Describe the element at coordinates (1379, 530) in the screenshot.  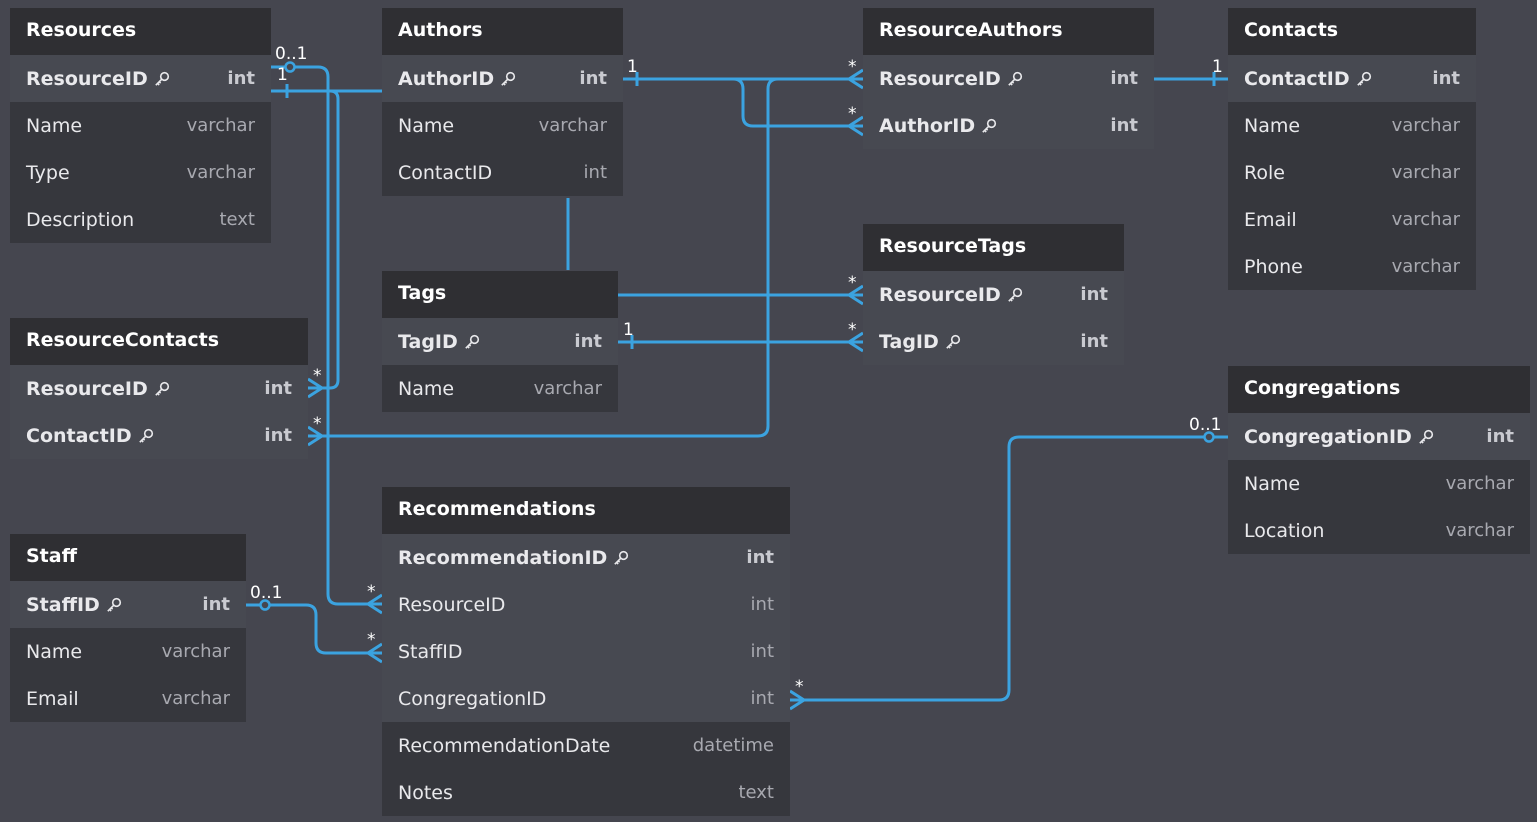
I see `field-row: Location varchar` at that location.